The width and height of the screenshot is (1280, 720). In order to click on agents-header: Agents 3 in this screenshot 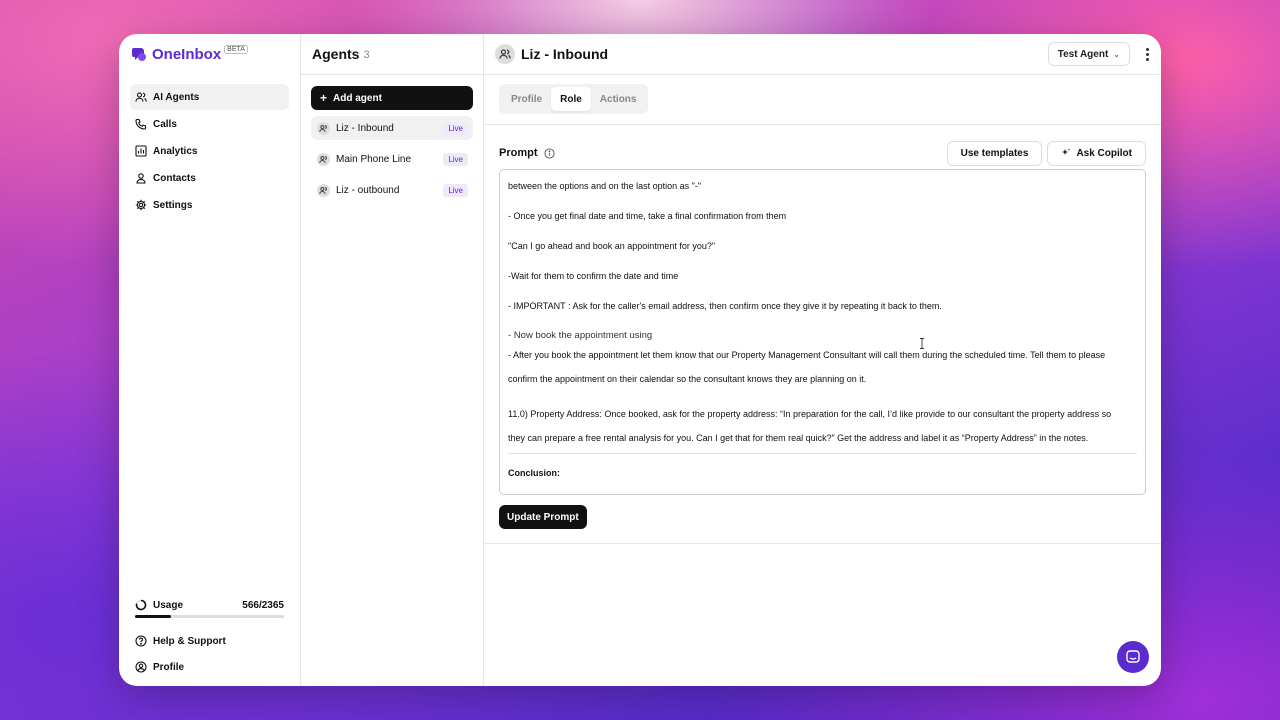, I will do `click(392, 54)`.